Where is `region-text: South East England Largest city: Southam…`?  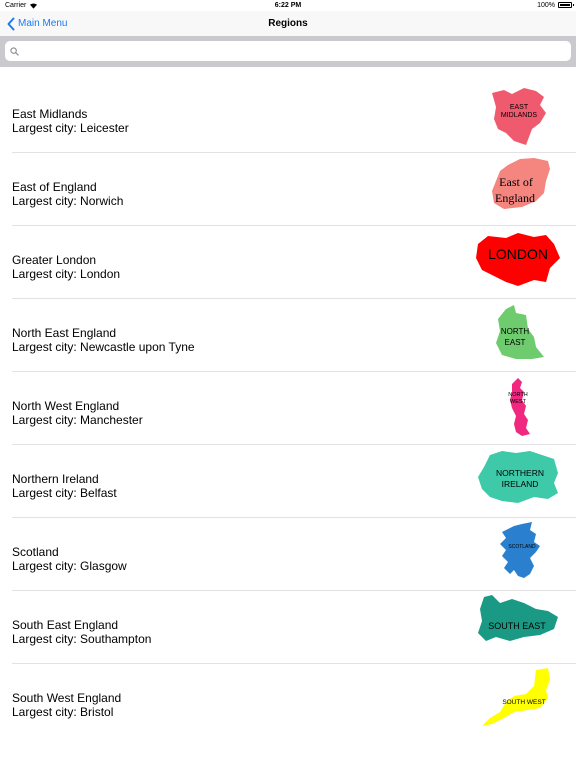
region-text: South East England Largest city: Southam… is located at coordinates (81, 632).